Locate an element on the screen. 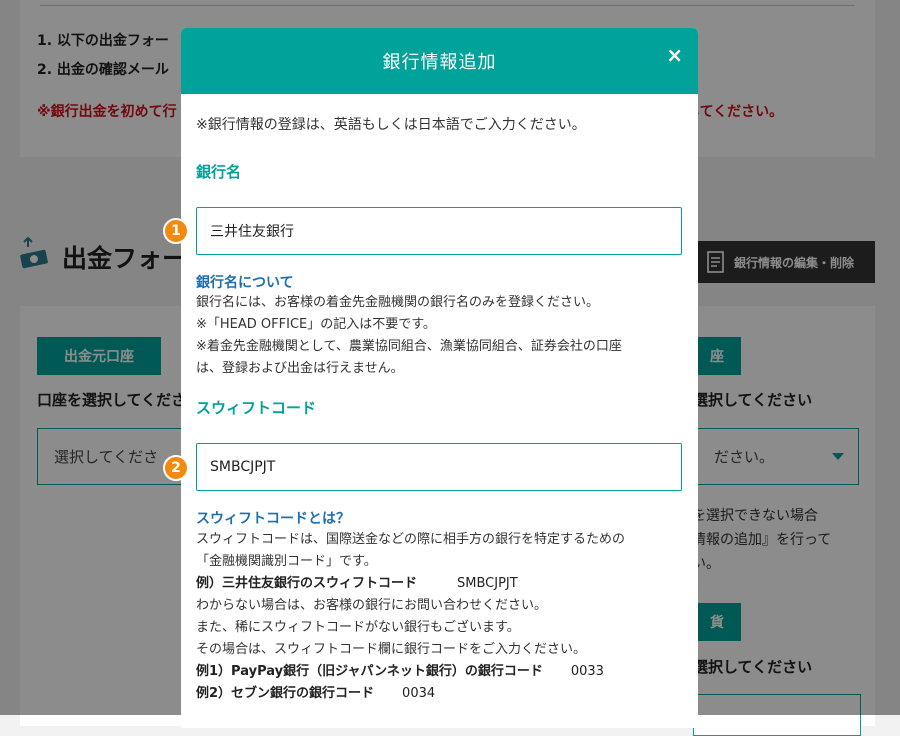 The height and width of the screenshot is (736, 900). bank-name-info-line-1: 銀行名には、お客様の着金先金融機関の銀行名のみを登録ください。 is located at coordinates (398, 302).